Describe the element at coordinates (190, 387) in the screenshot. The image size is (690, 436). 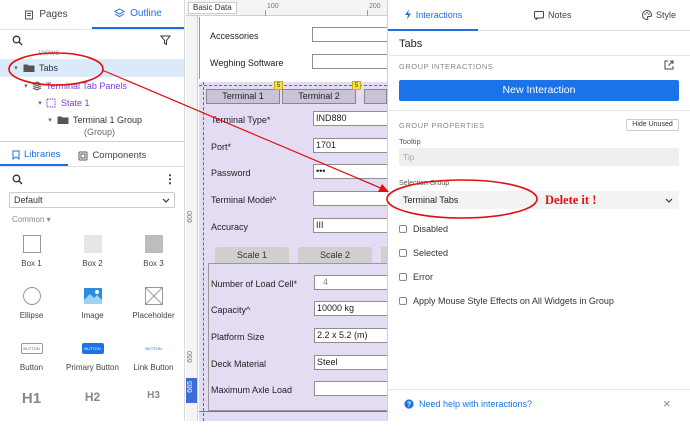
I see `ruler-marker-label: 665` at that location.